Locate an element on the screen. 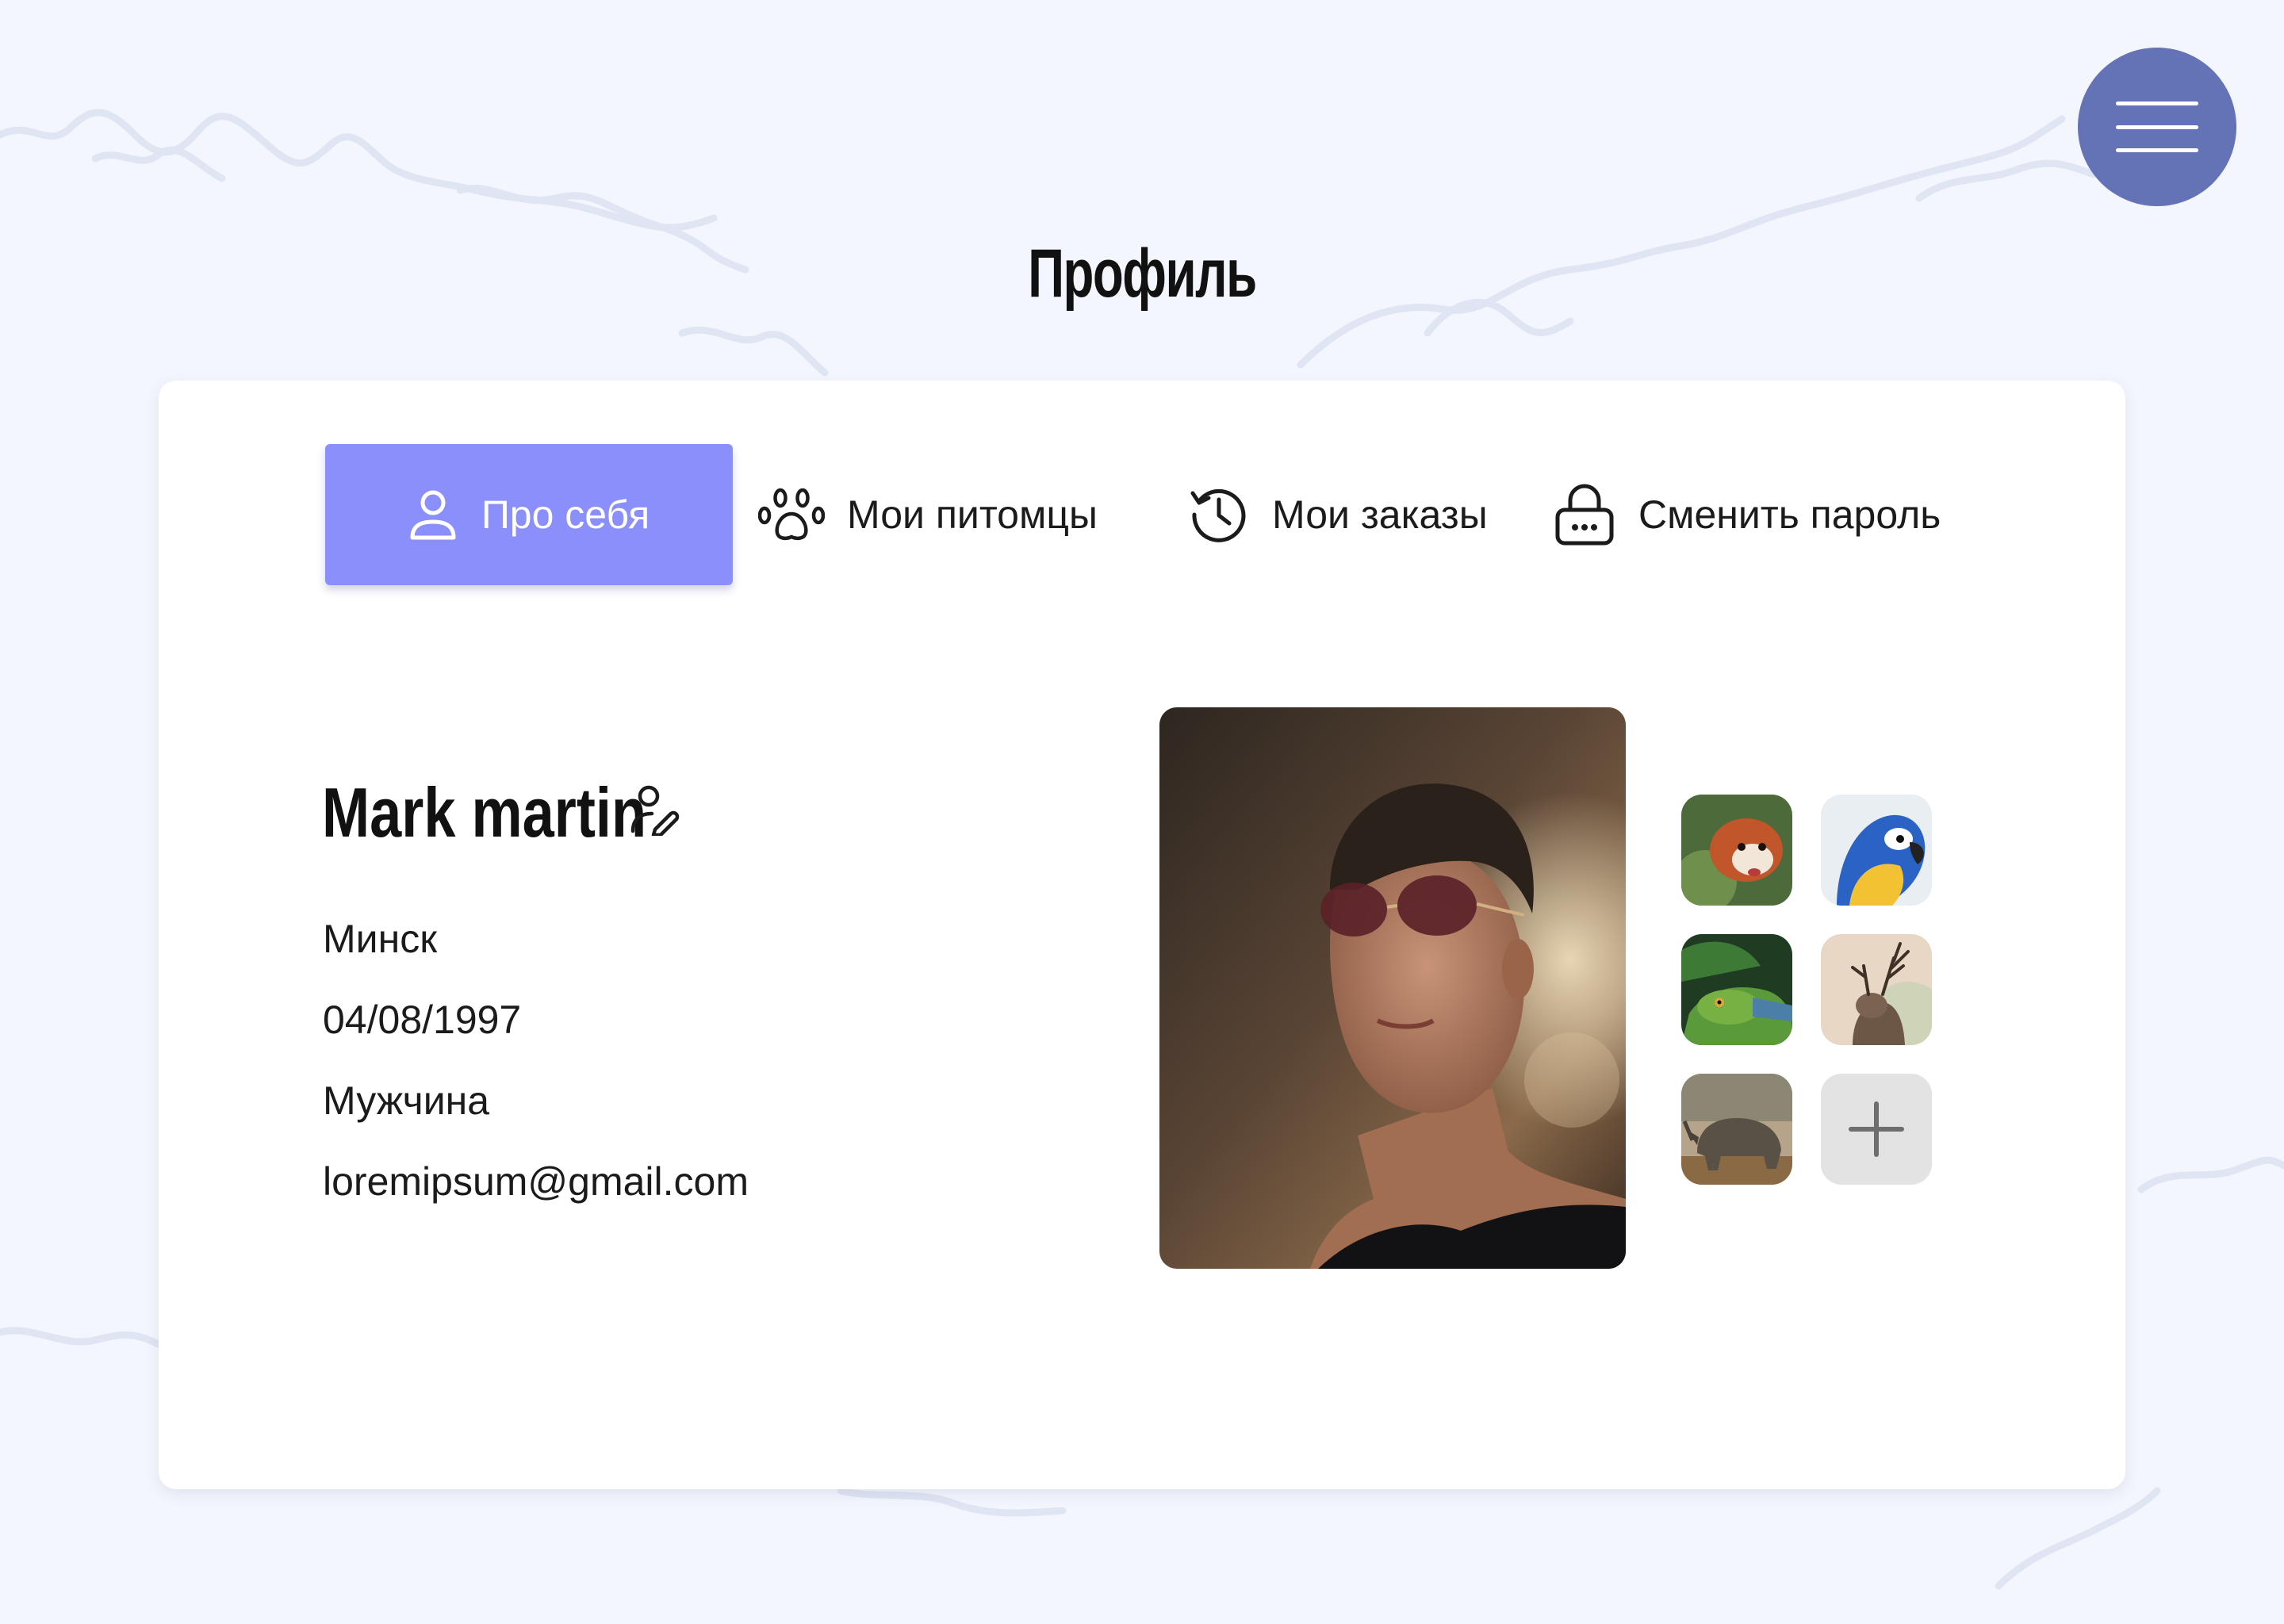 The image size is (2284, 1624). lock-icon is located at coordinates (1584, 514).